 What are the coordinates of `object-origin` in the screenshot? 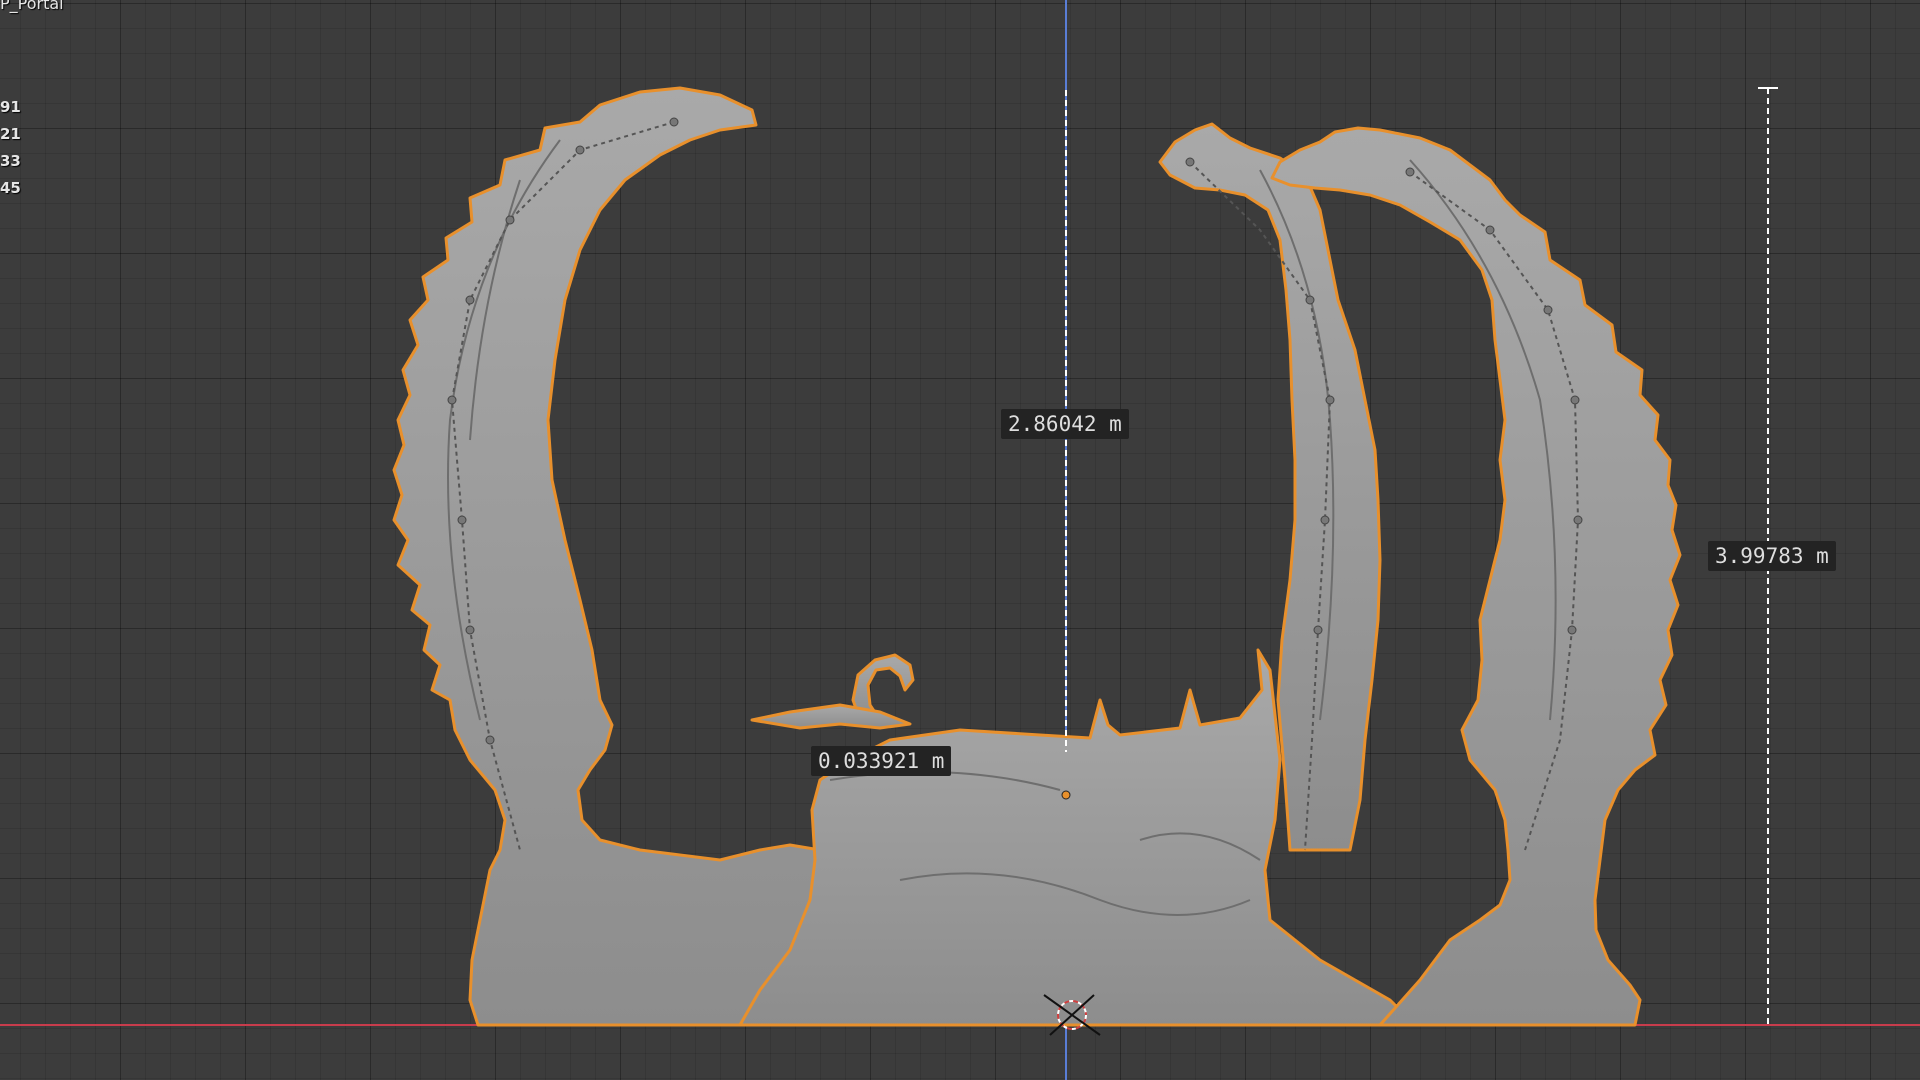 It's located at (1066, 795).